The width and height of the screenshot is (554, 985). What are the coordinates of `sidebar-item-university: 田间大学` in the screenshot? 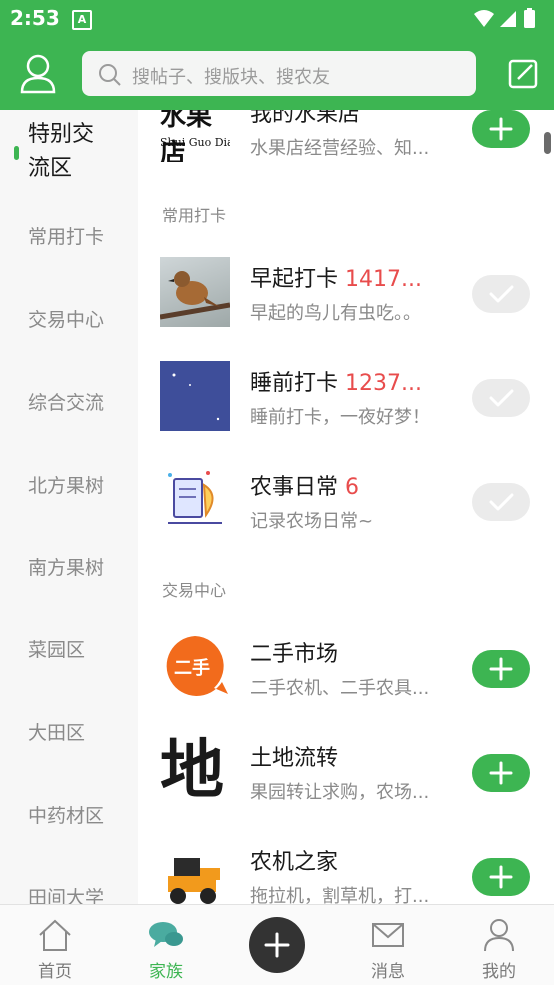 It's located at (66, 893).